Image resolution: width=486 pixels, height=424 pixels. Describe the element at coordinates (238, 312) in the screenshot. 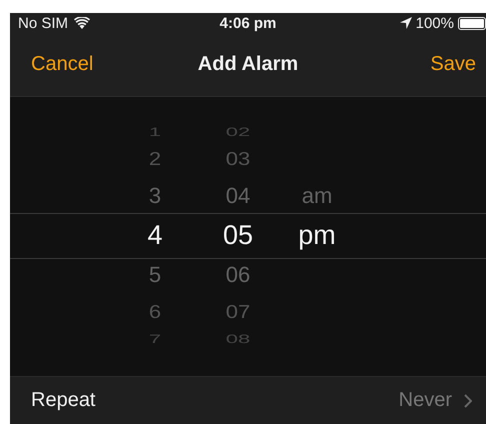

I see `picker-option: 07` at that location.